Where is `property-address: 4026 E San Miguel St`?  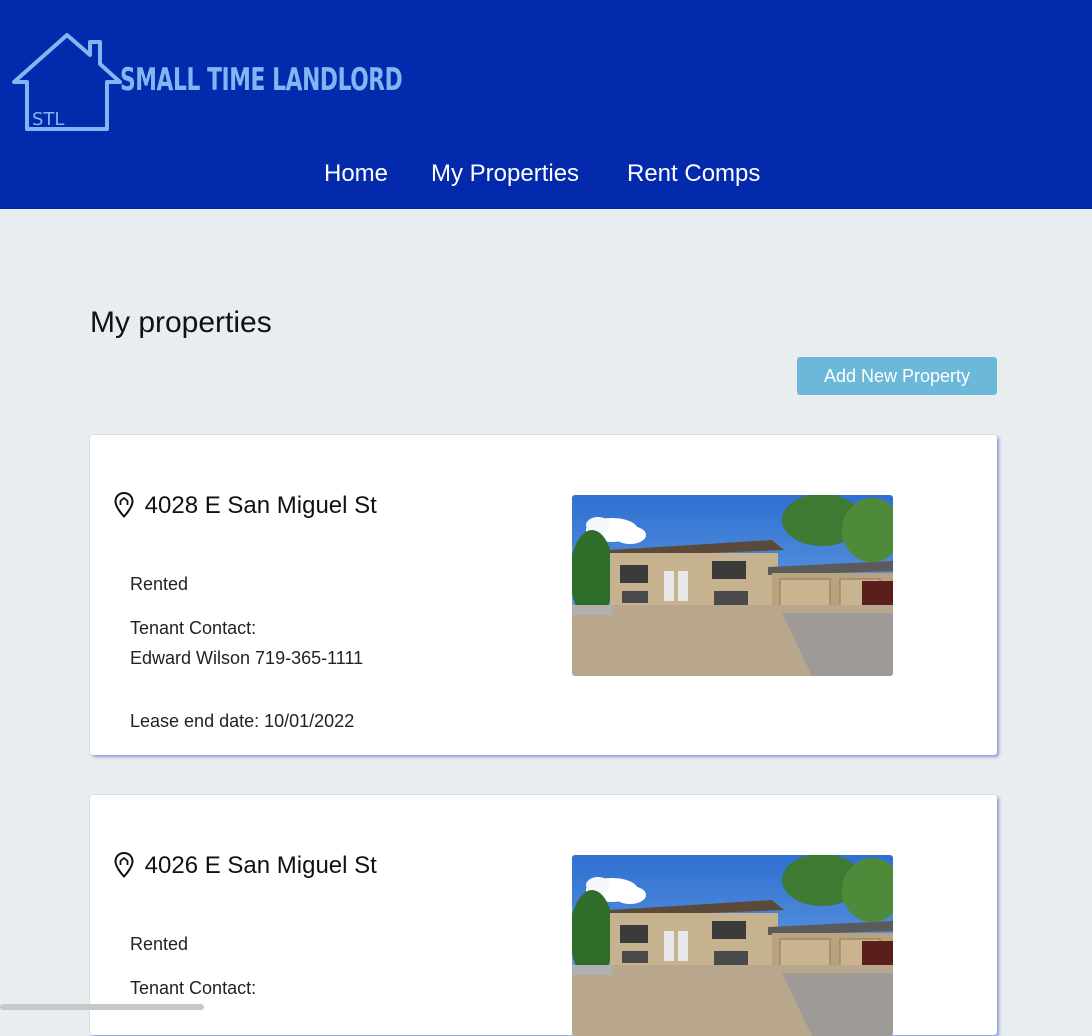 property-address: 4026 E San Miguel St is located at coordinates (245, 865).